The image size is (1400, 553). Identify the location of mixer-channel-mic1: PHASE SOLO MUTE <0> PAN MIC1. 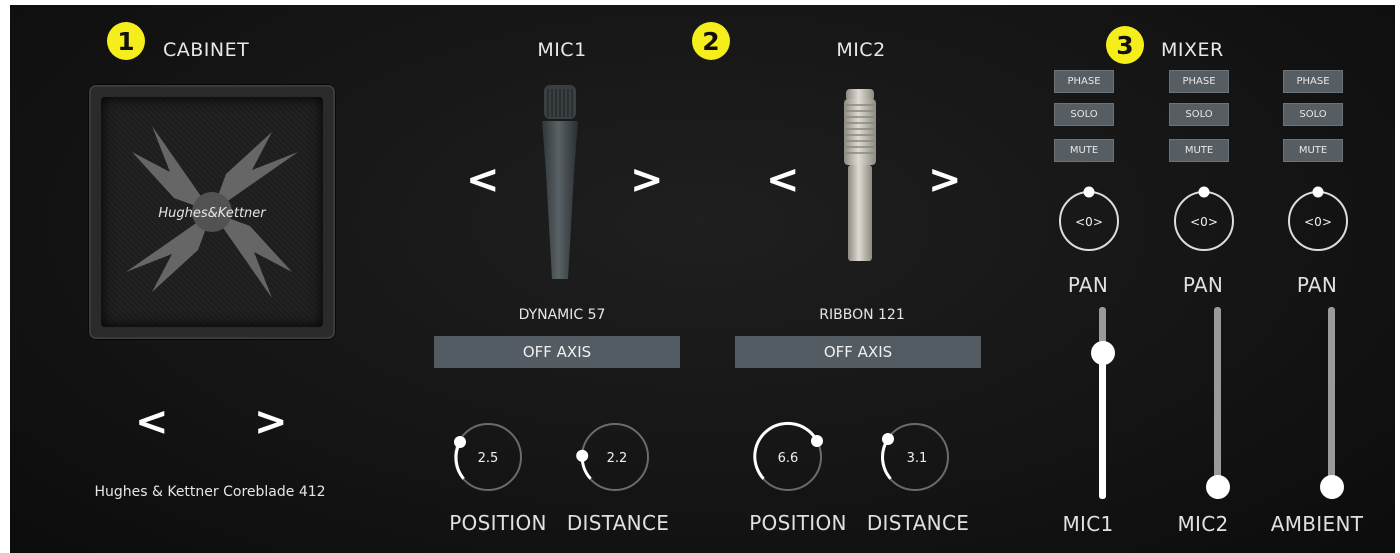
(1103, 311).